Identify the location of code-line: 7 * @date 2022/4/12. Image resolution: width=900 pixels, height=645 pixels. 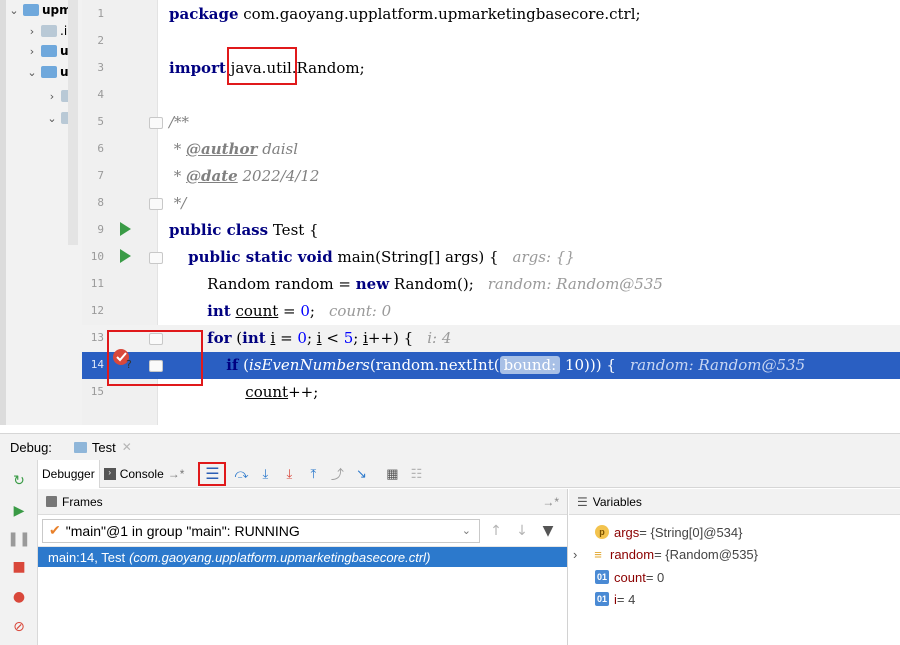
(491, 176).